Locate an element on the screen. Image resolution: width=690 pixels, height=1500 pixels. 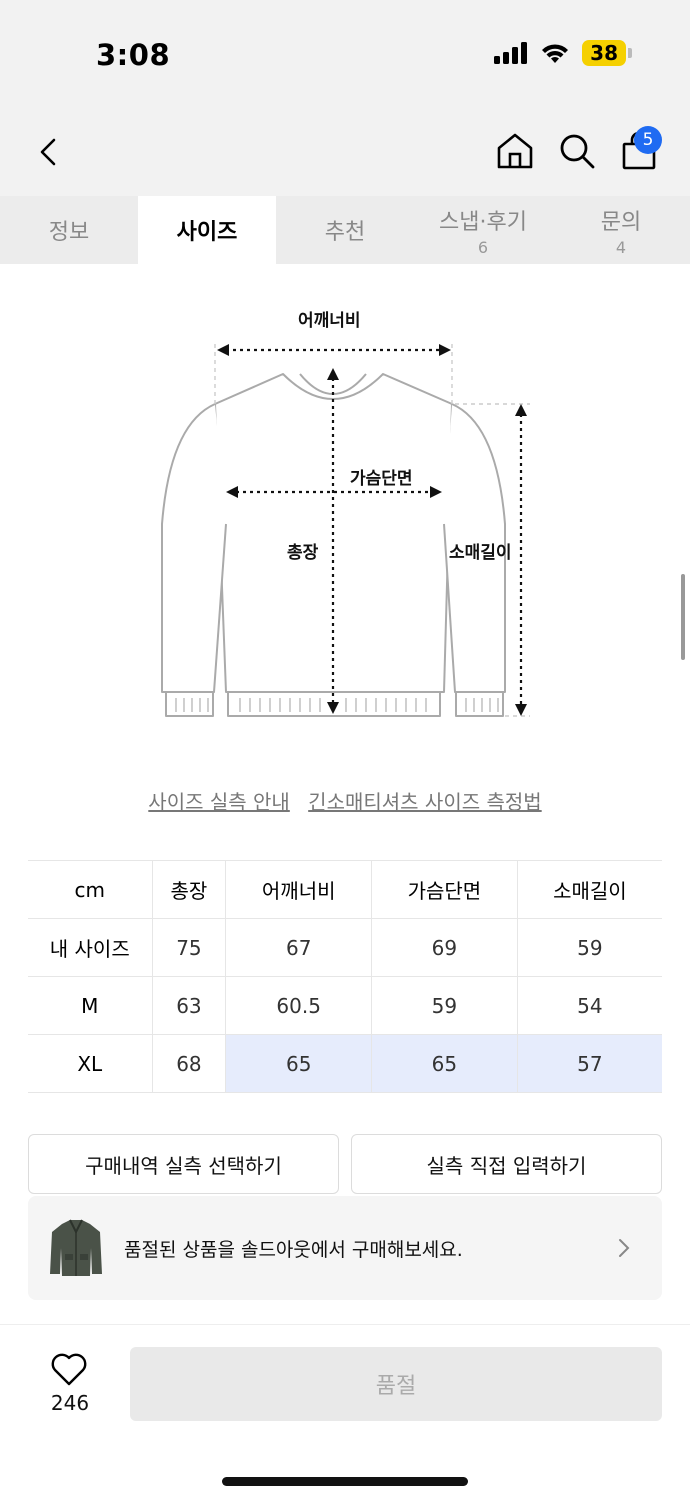
table-header: 총장 is located at coordinates (189, 889).